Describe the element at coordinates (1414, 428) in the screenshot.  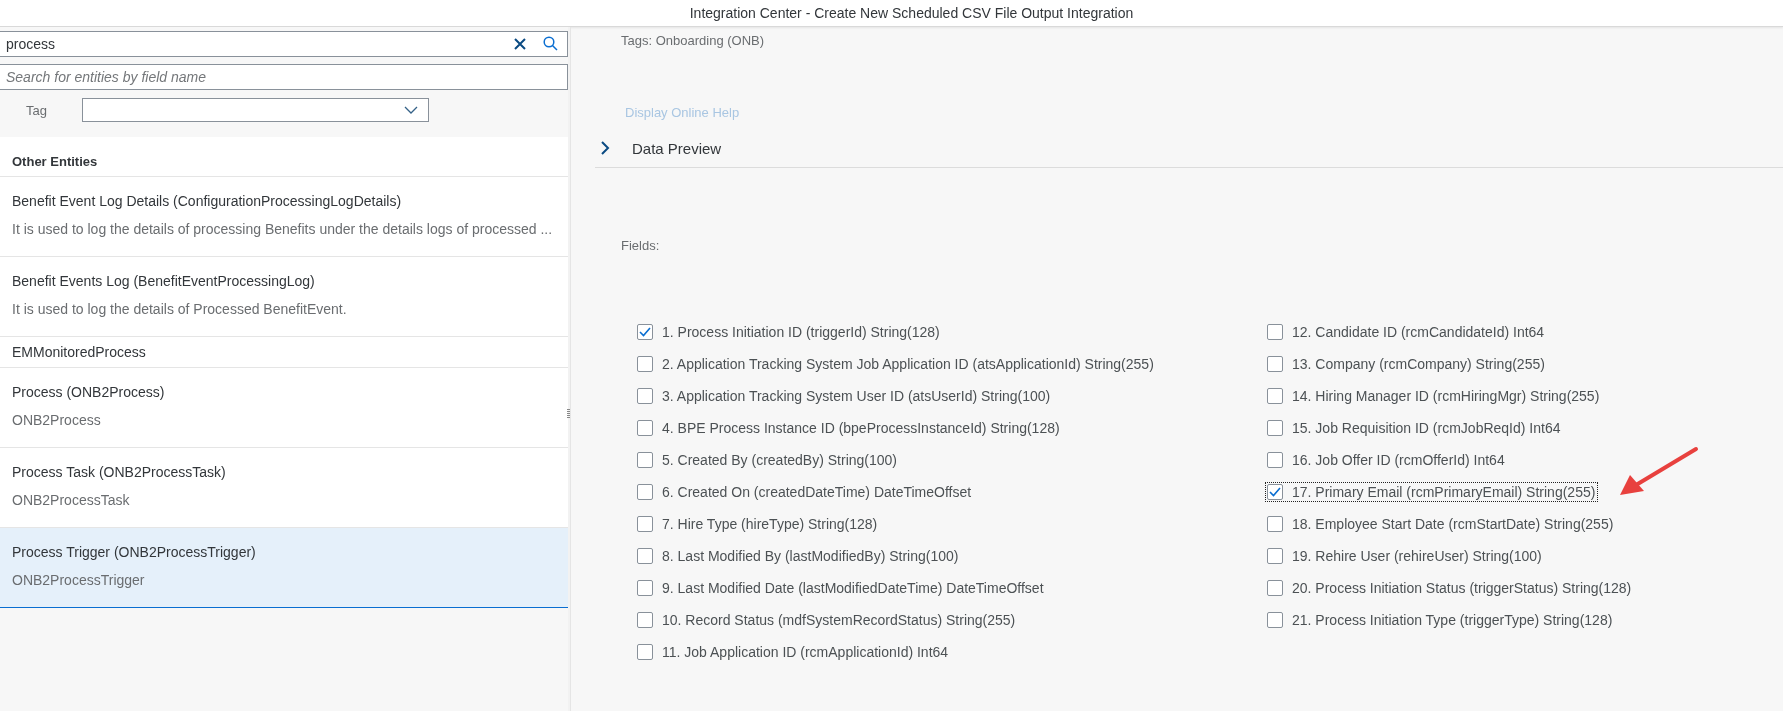
I see `field-checkbox: 15. Job Requisition ID (rcmJobReqId) Int64` at that location.